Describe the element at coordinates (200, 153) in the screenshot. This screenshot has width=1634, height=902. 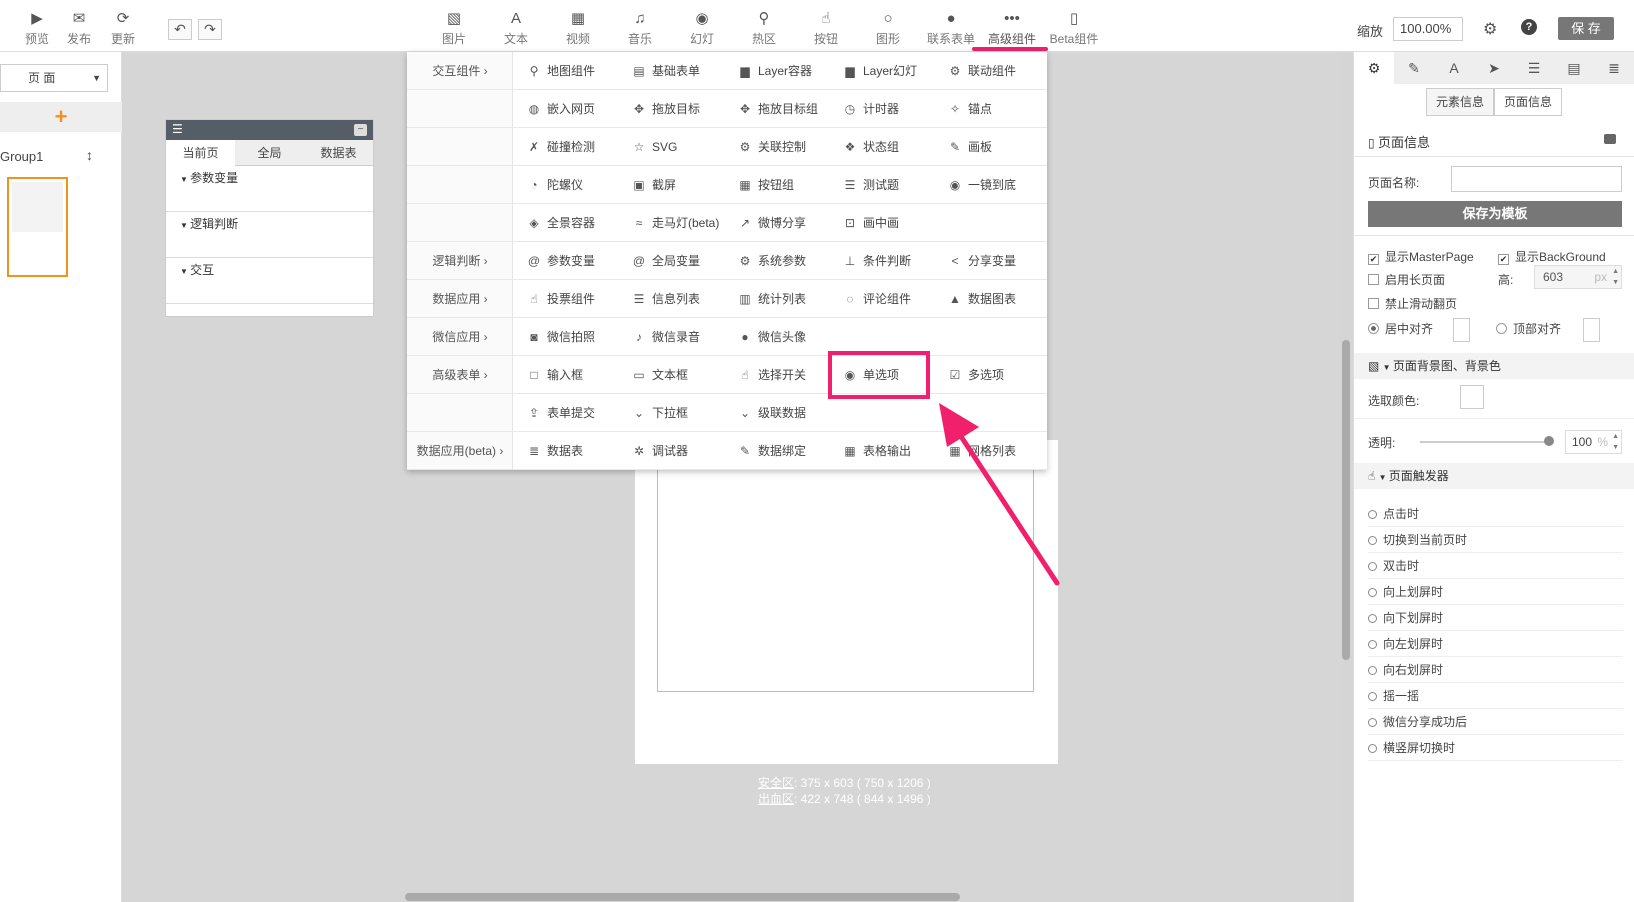
I see `tab-current-page: 当前页` at that location.